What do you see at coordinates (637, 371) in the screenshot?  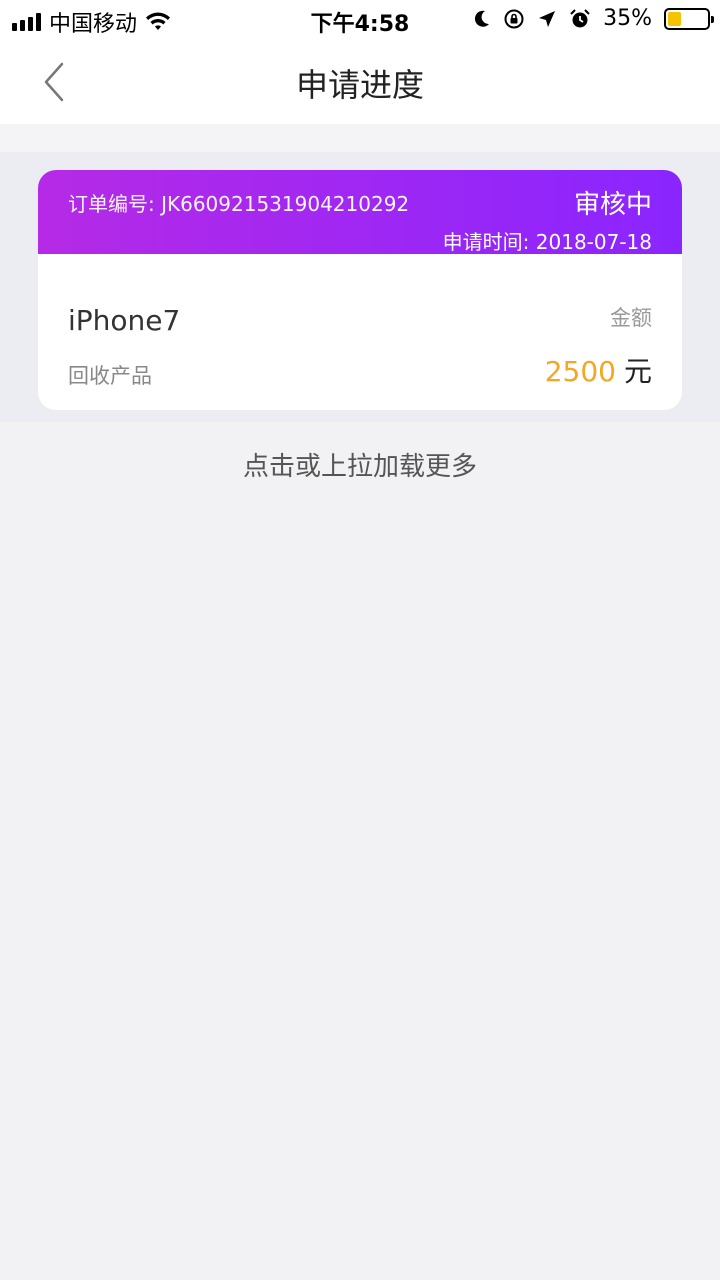 I see `amount-unit: 元` at bounding box center [637, 371].